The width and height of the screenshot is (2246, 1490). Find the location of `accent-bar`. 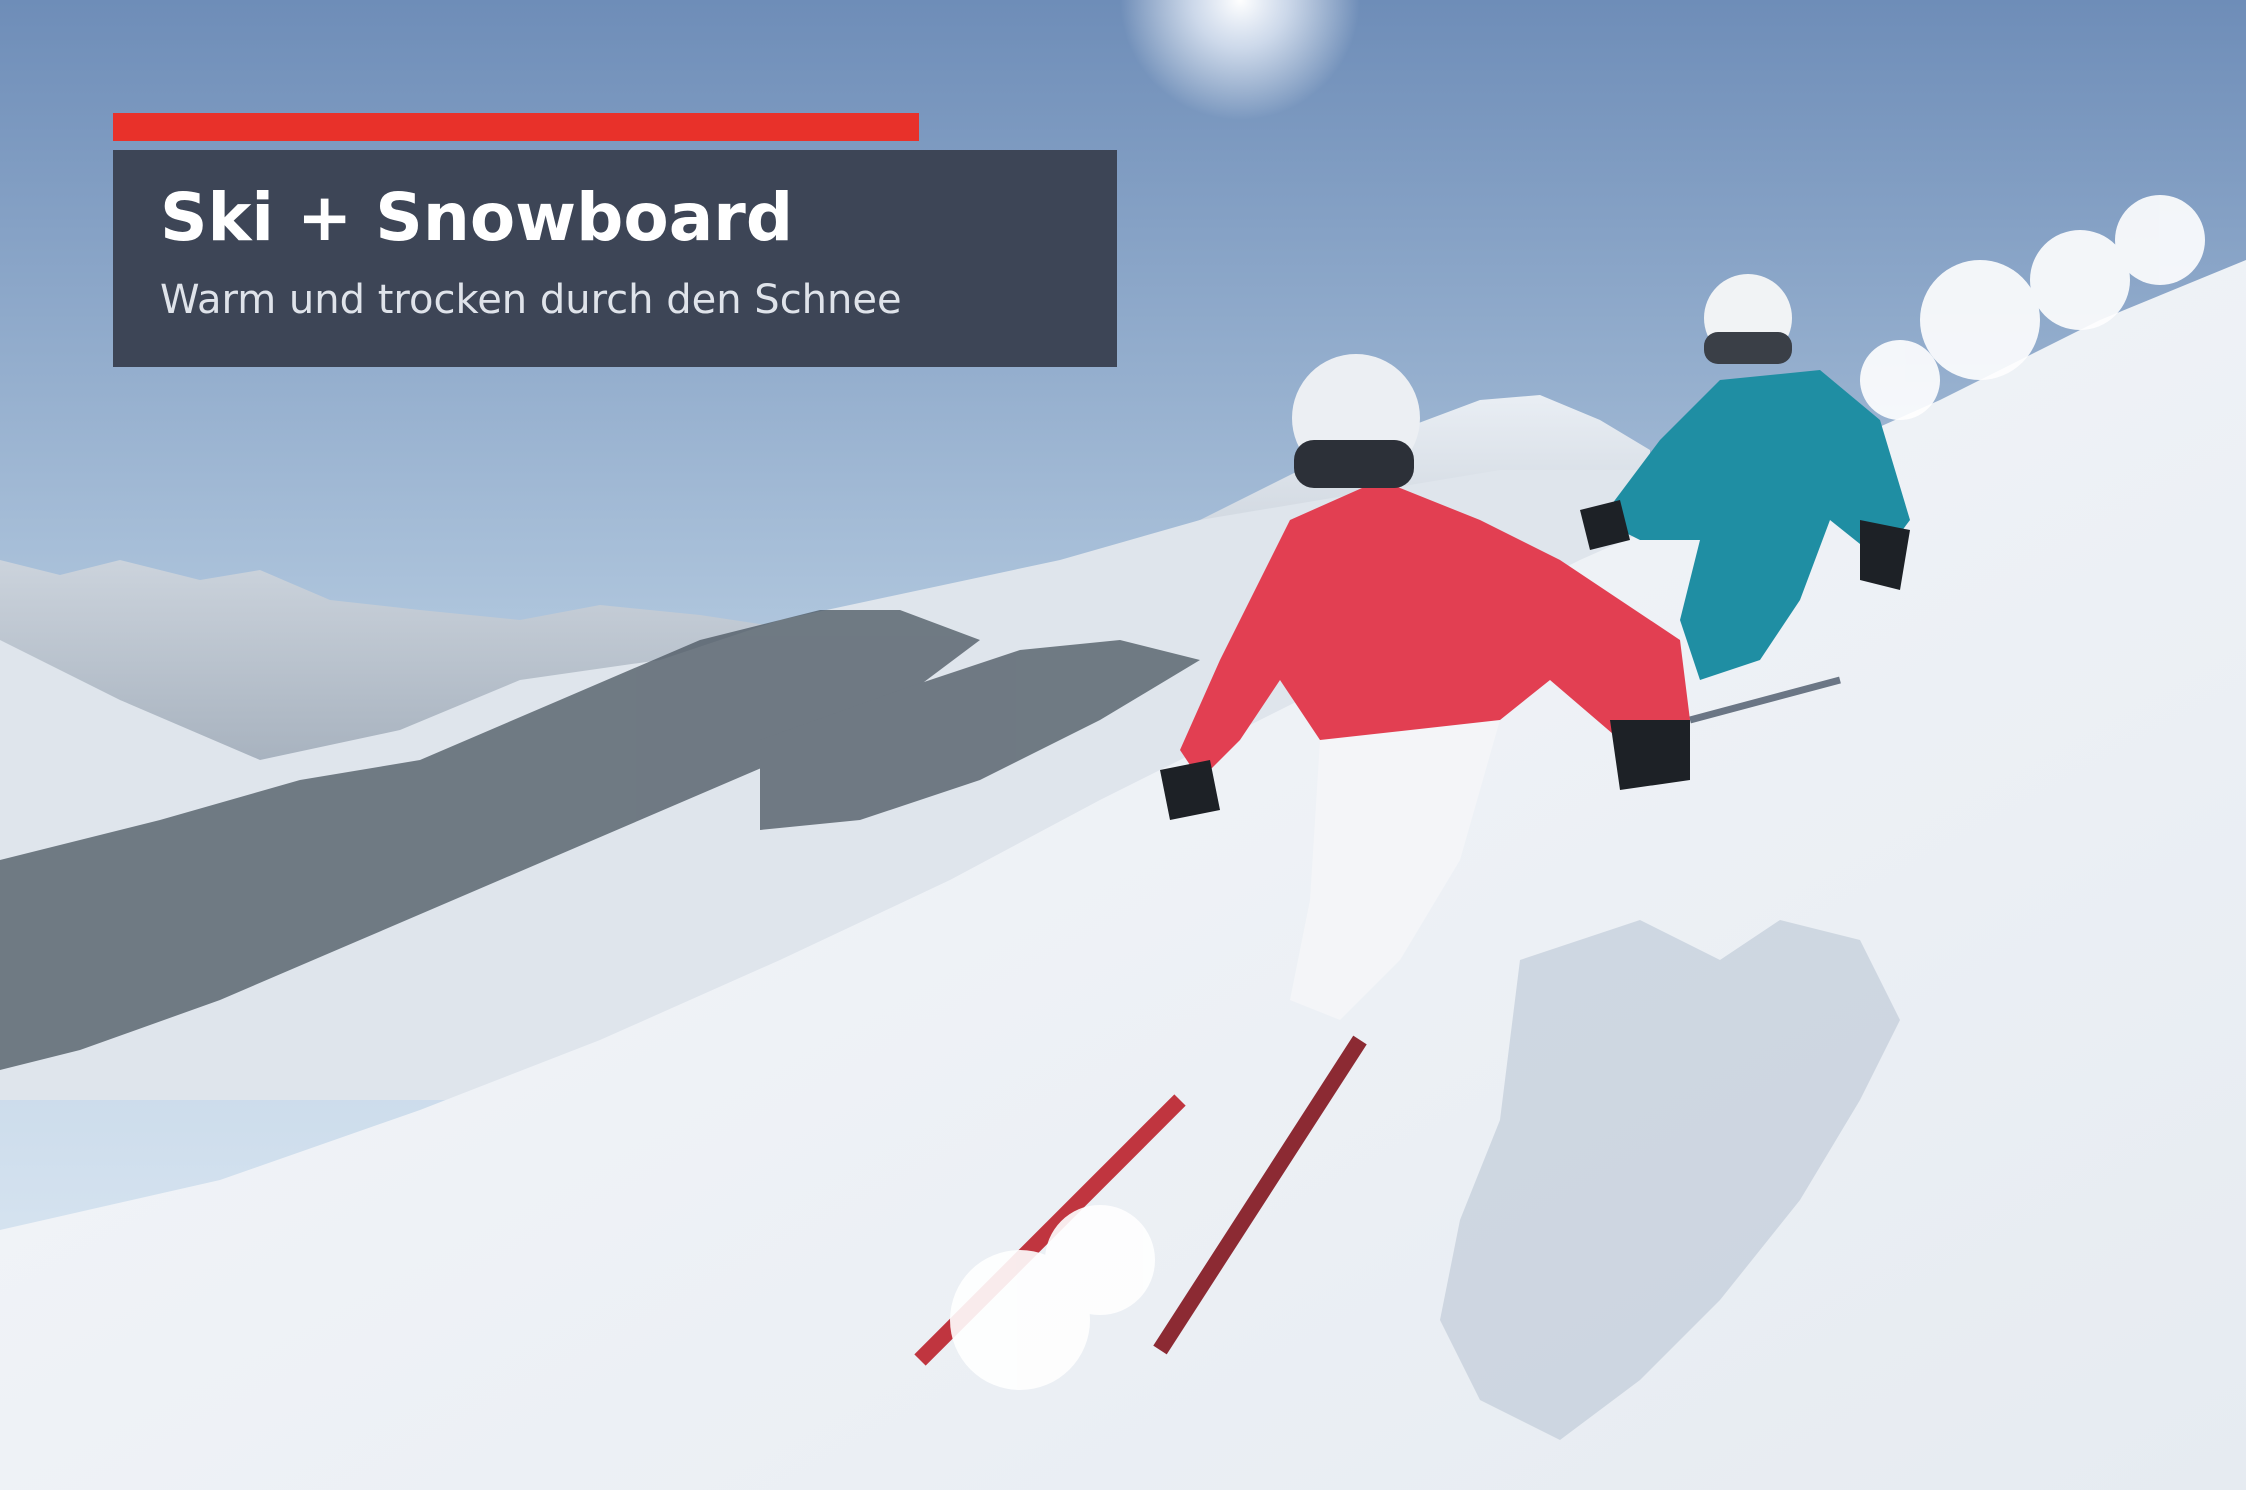

accent-bar is located at coordinates (516, 127).